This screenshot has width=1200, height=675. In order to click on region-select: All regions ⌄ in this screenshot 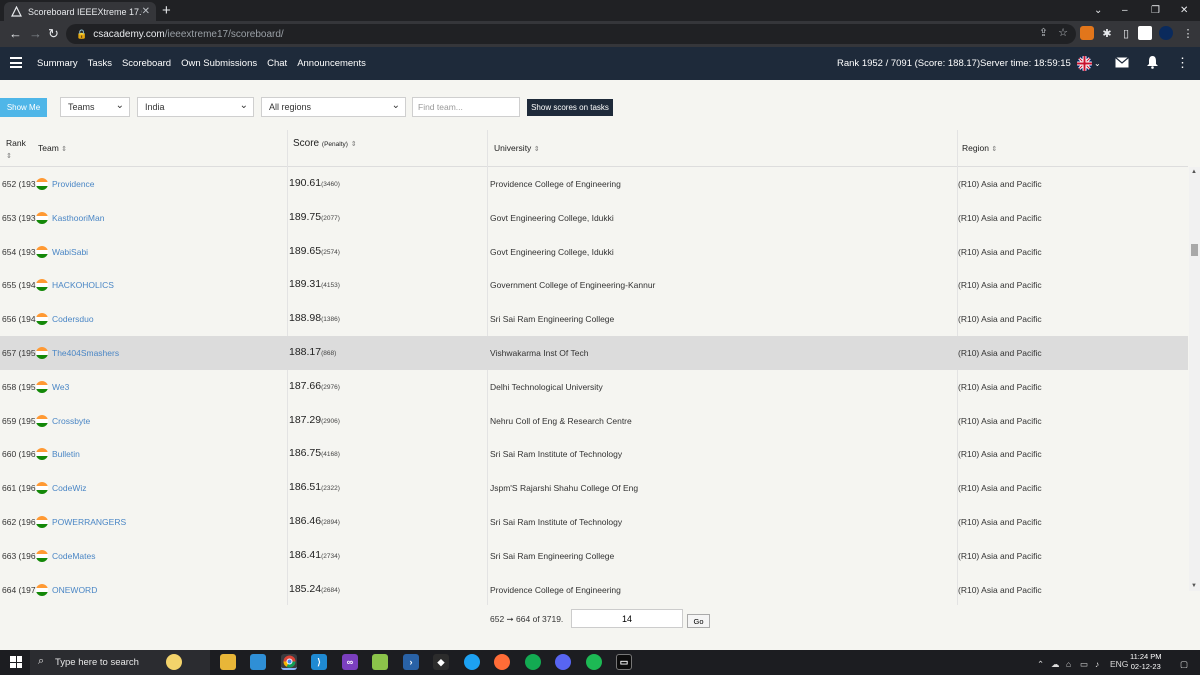, I will do `click(333, 107)`.